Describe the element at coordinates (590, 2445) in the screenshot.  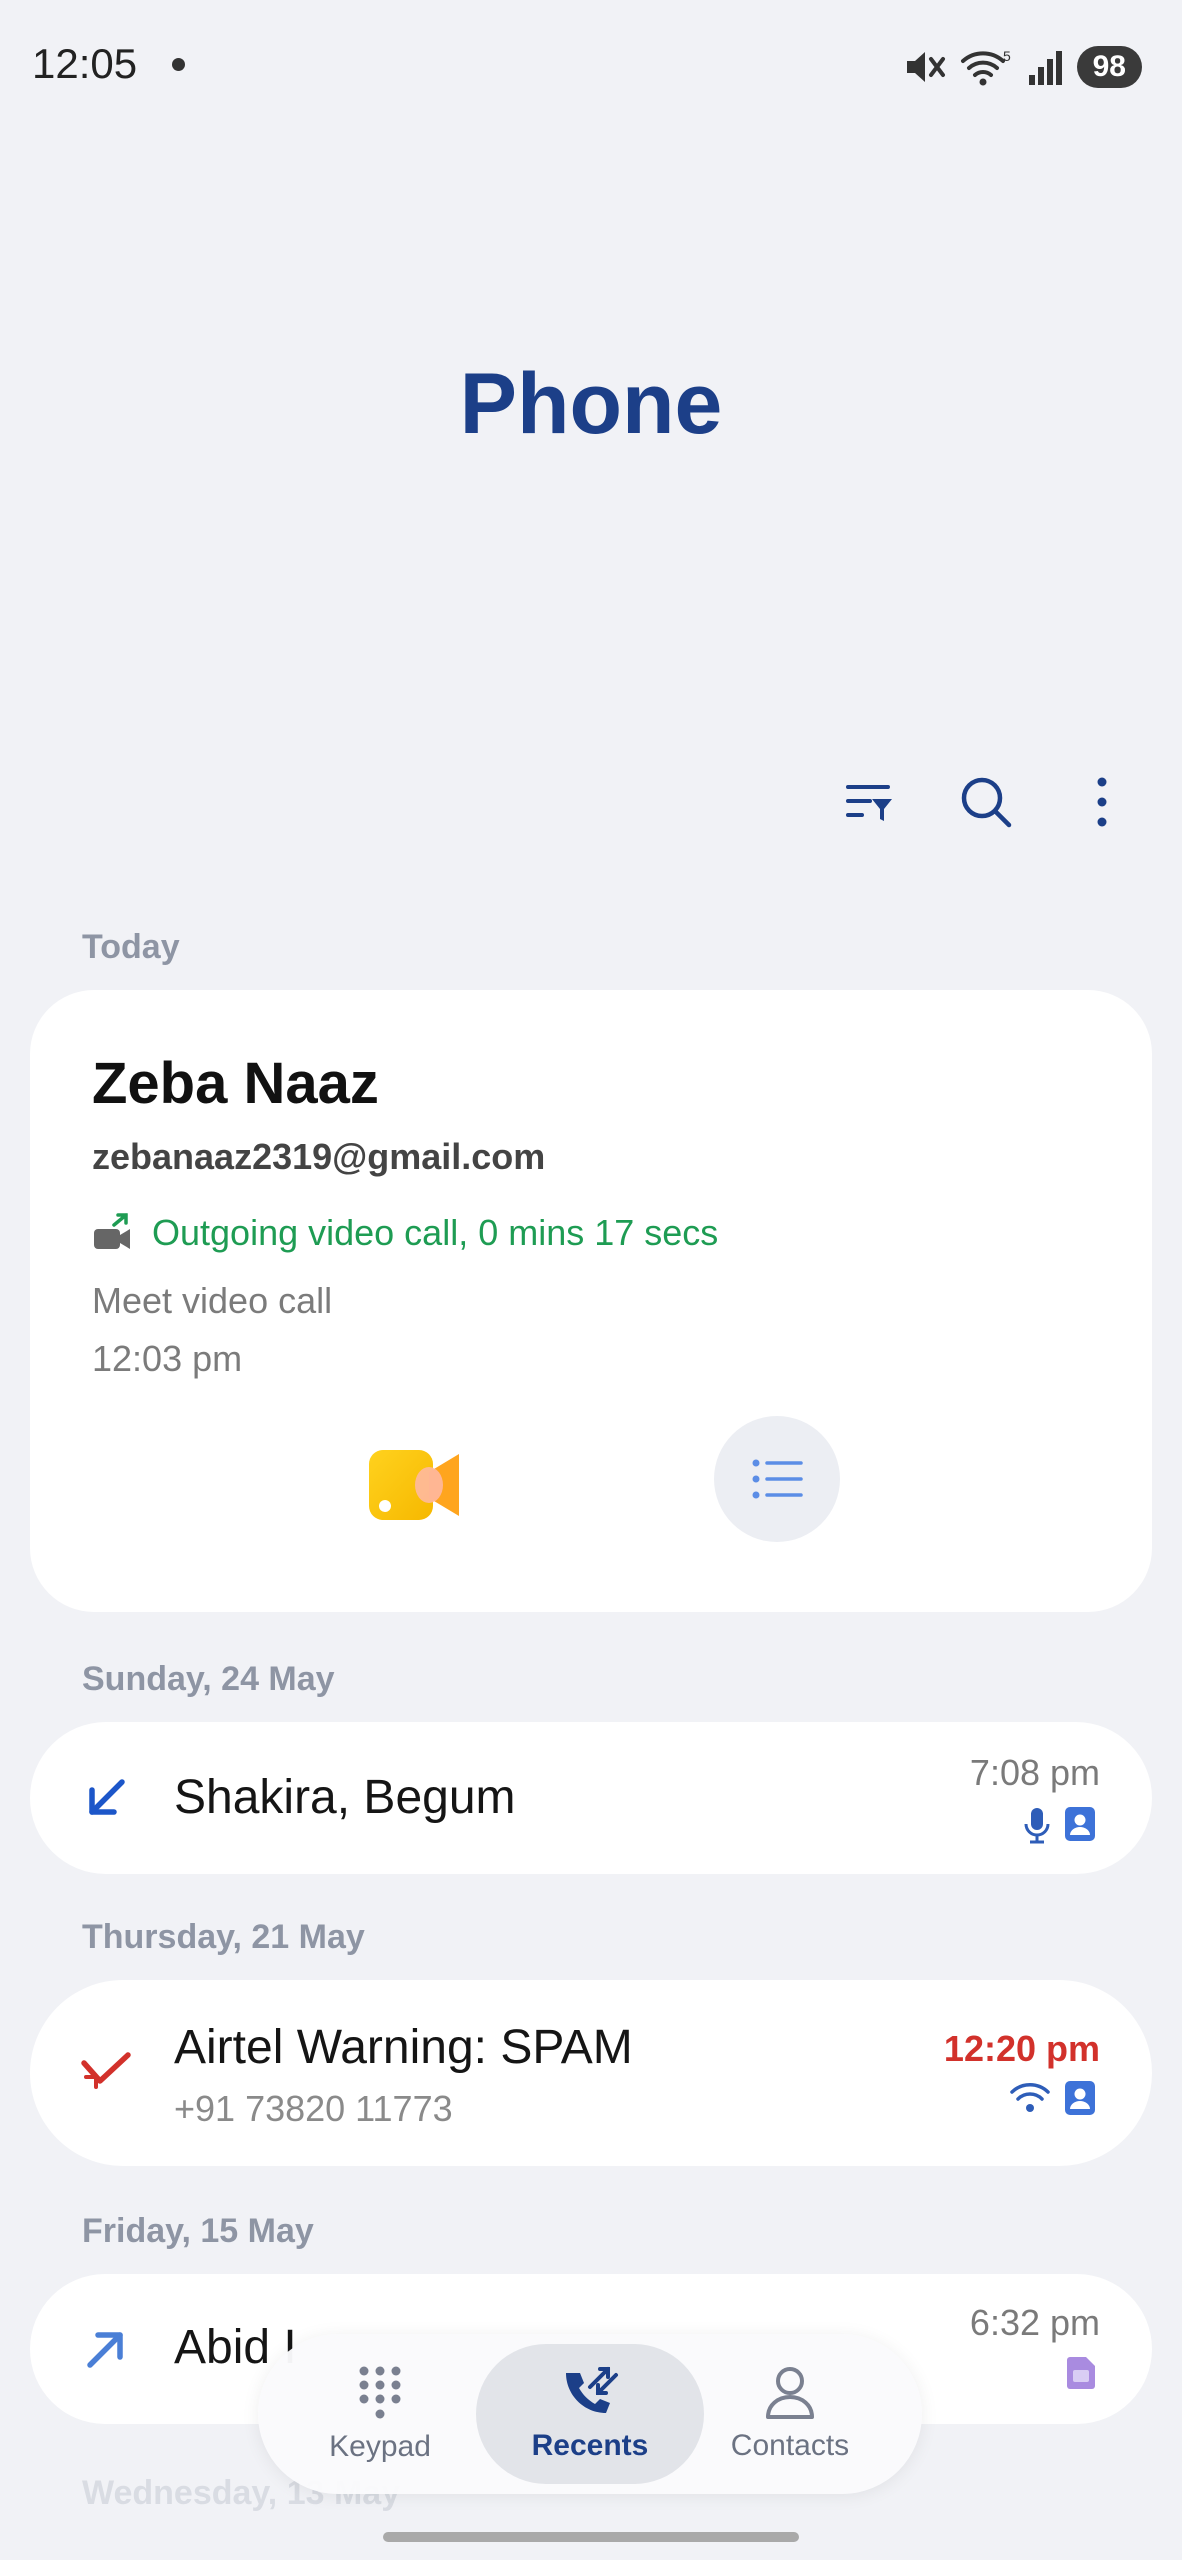
I see `nav-recents-label: Recents` at that location.